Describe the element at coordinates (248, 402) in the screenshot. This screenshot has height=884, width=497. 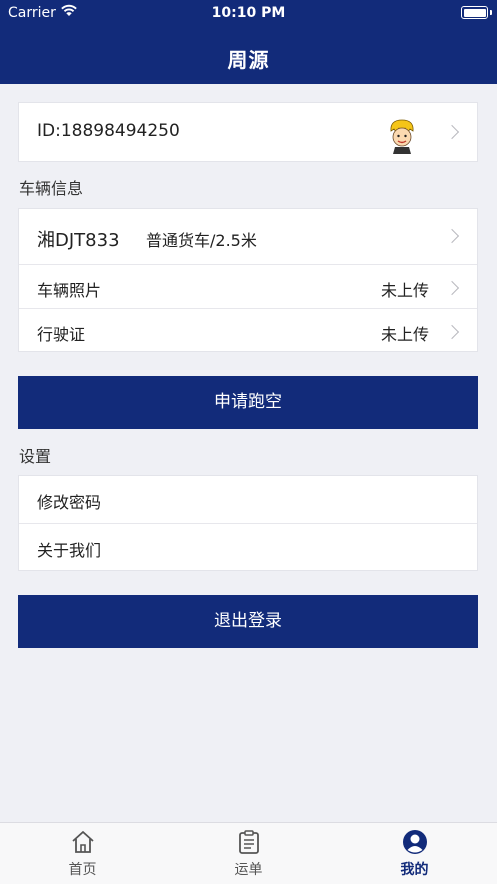
I see `apply-empty-run-button: 申请跑空` at that location.